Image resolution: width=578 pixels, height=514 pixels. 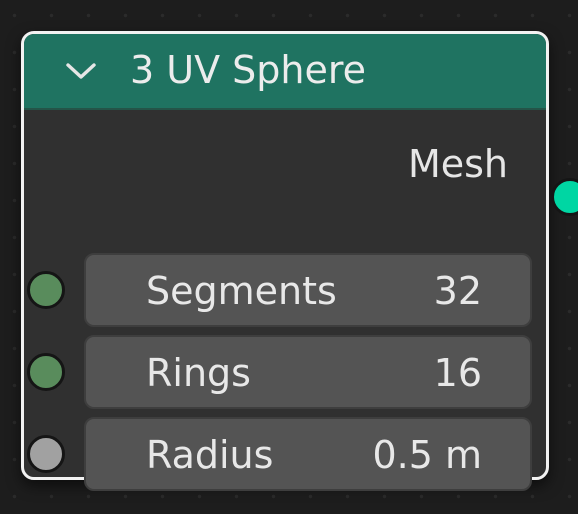 I want to click on rings-label: Rings, so click(x=198, y=373).